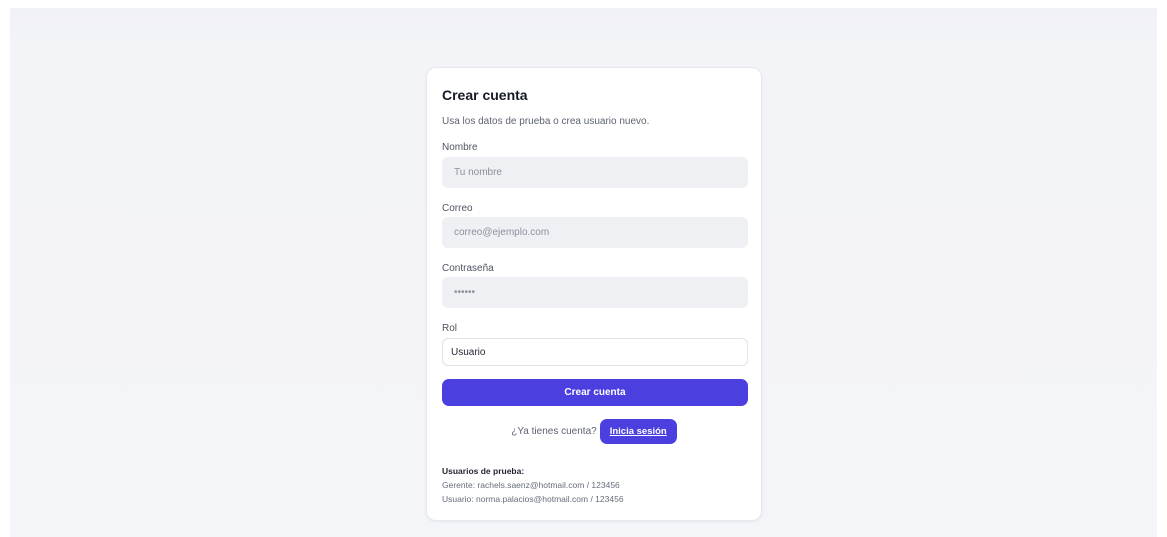 The height and width of the screenshot is (537, 1167). Describe the element at coordinates (483, 471) in the screenshot. I see `test-users-title: Usuarios de prueba:` at that location.